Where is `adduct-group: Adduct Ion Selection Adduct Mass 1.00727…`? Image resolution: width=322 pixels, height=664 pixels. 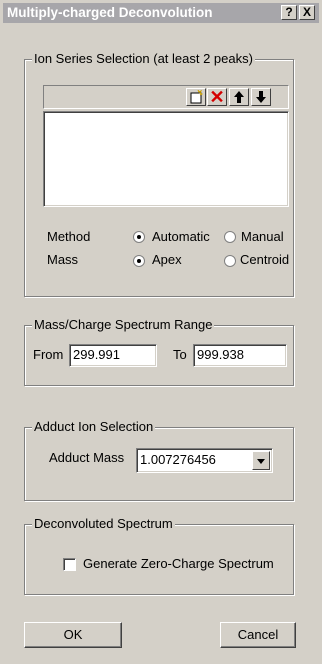
adduct-group: Adduct Ion Selection Adduct Mass 1.00727… is located at coordinates (159, 460).